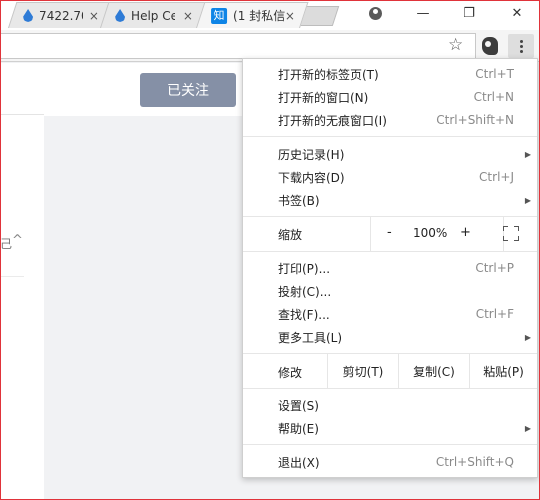  Describe the element at coordinates (298, 428) in the screenshot. I see `menu-item-label: 帮助(E)` at that location.